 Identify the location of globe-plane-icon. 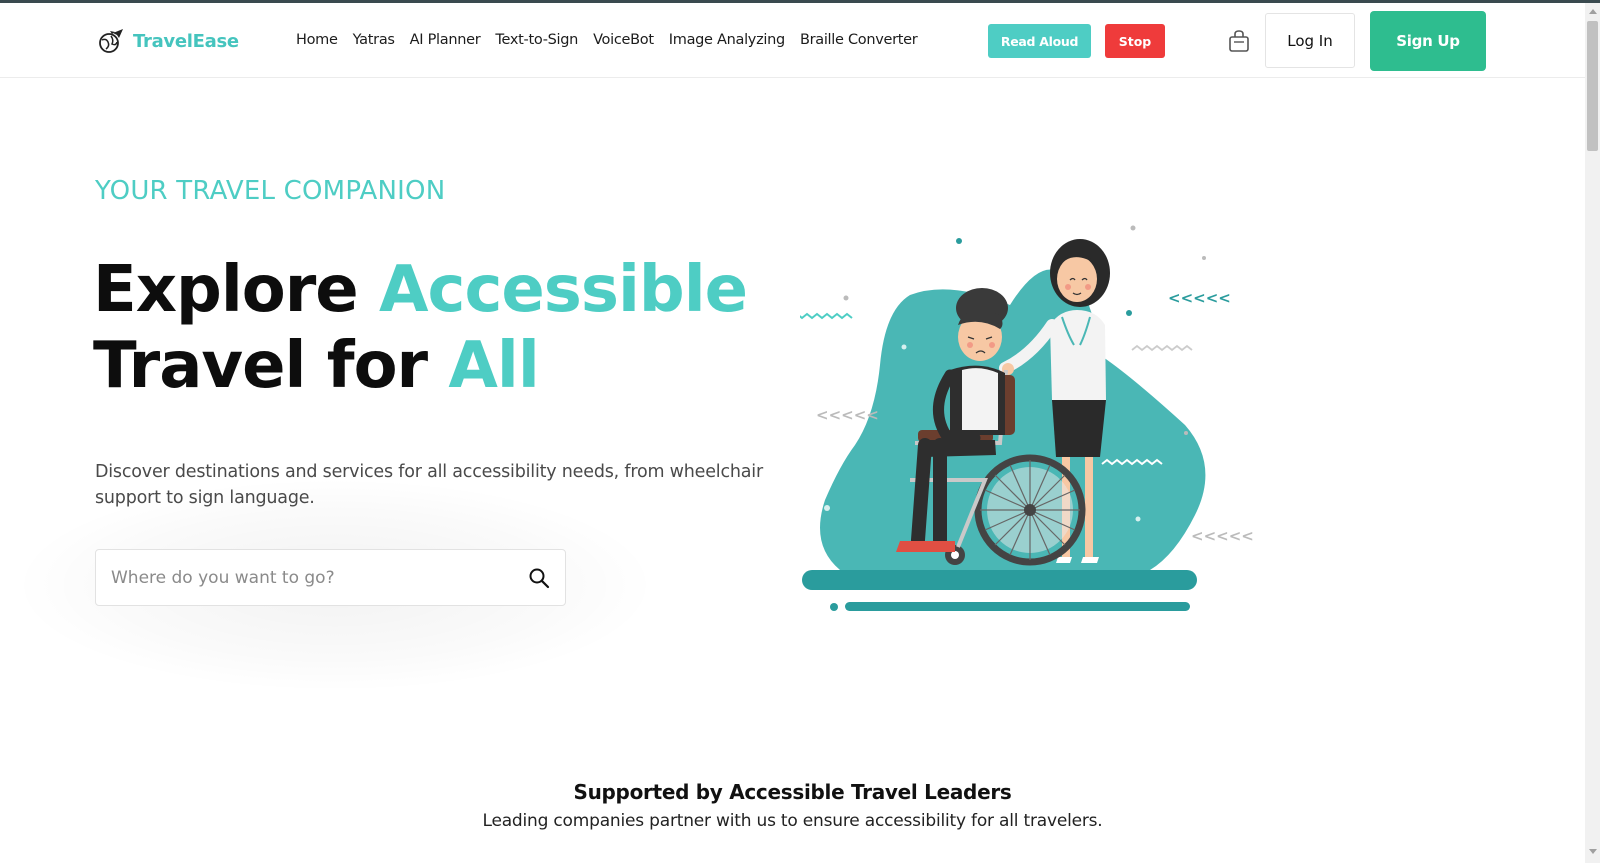
(111, 41).